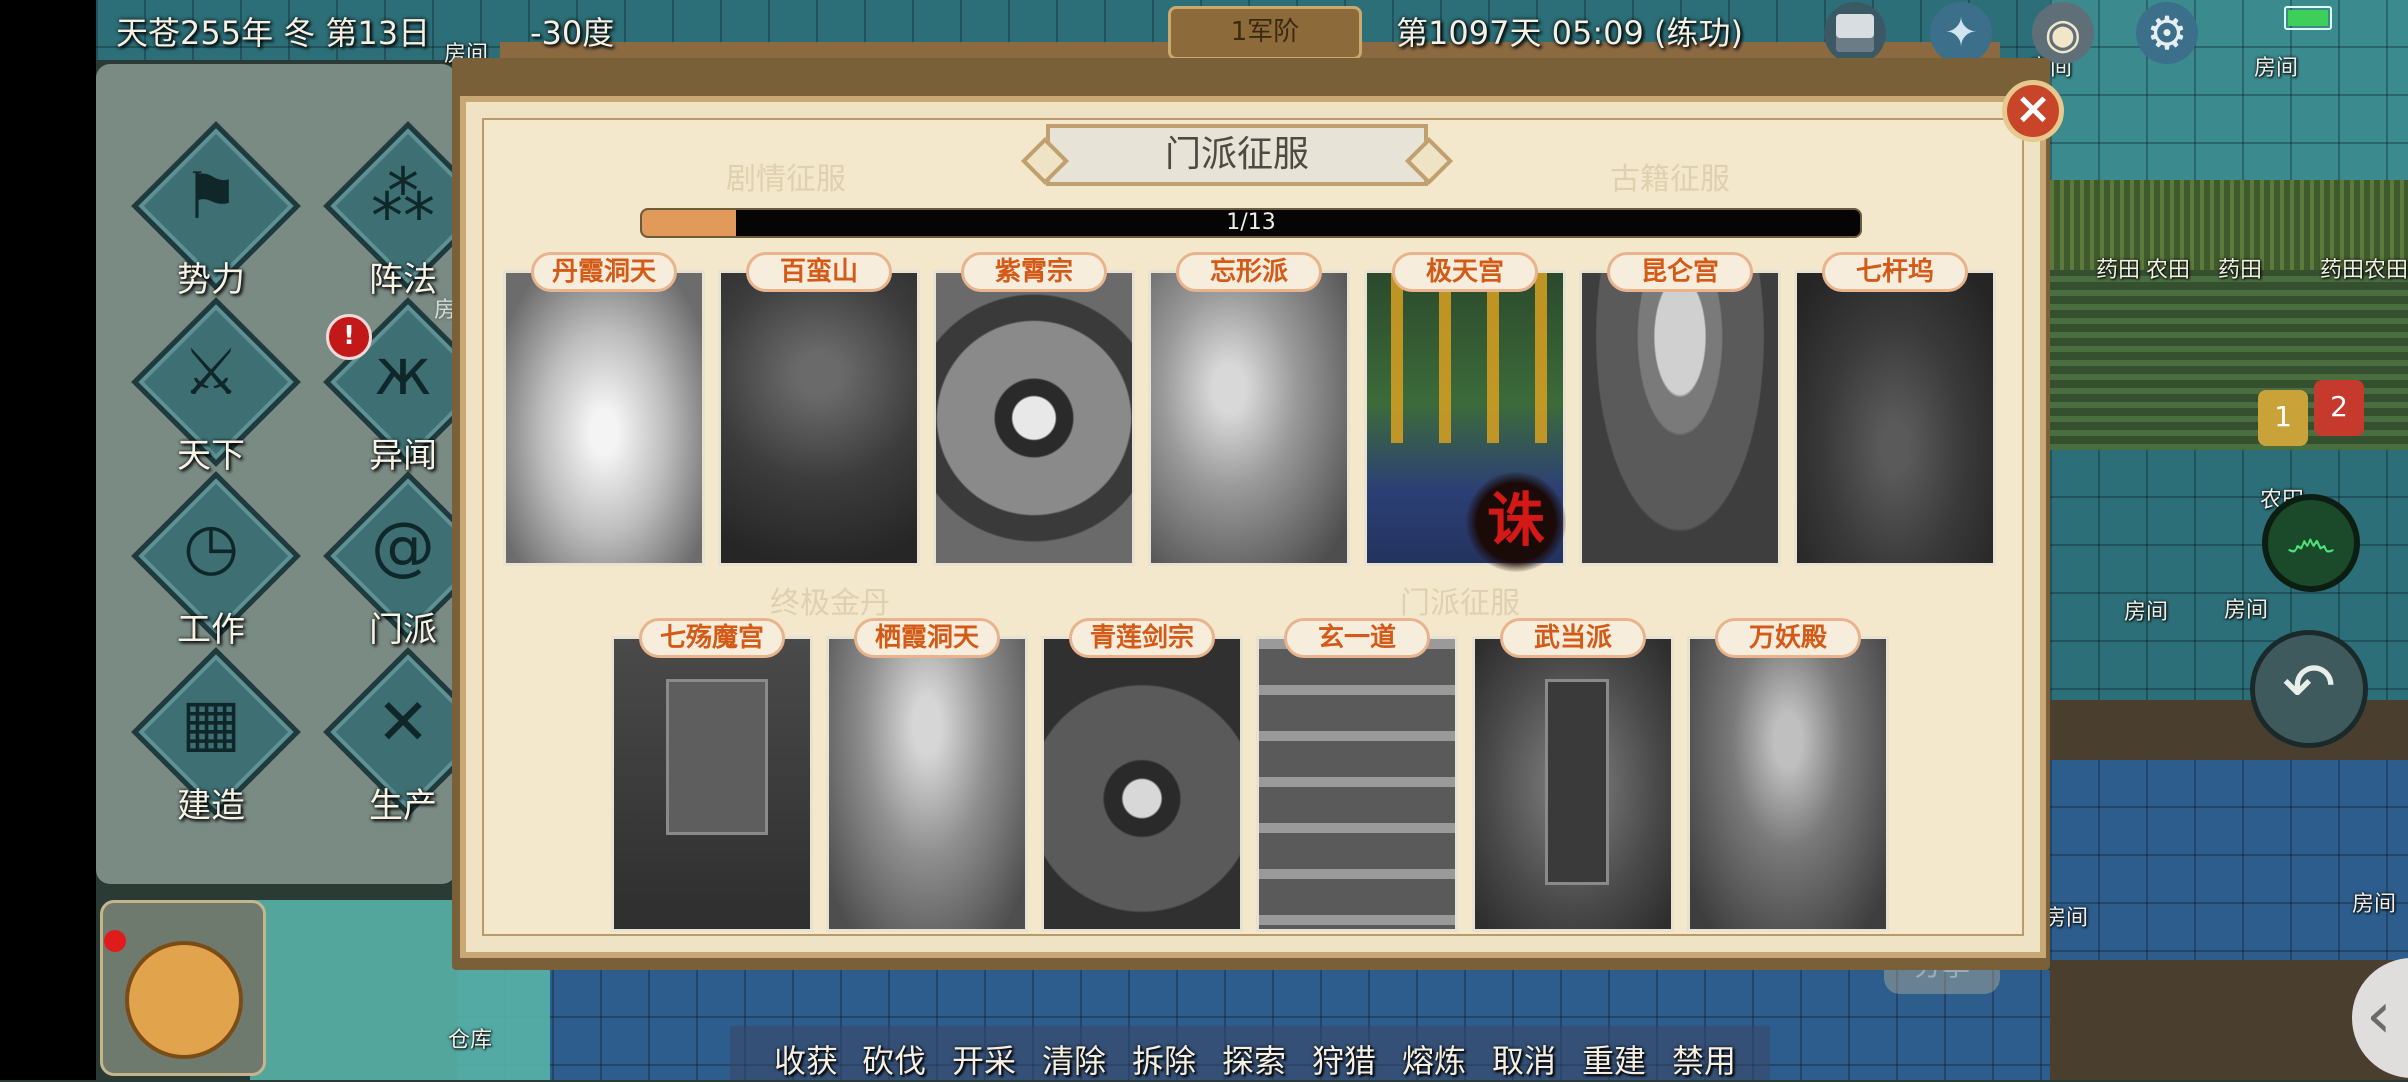  Describe the element at coordinates (1249, 418) in the screenshot. I see `sect-card-wangxing` at that location.